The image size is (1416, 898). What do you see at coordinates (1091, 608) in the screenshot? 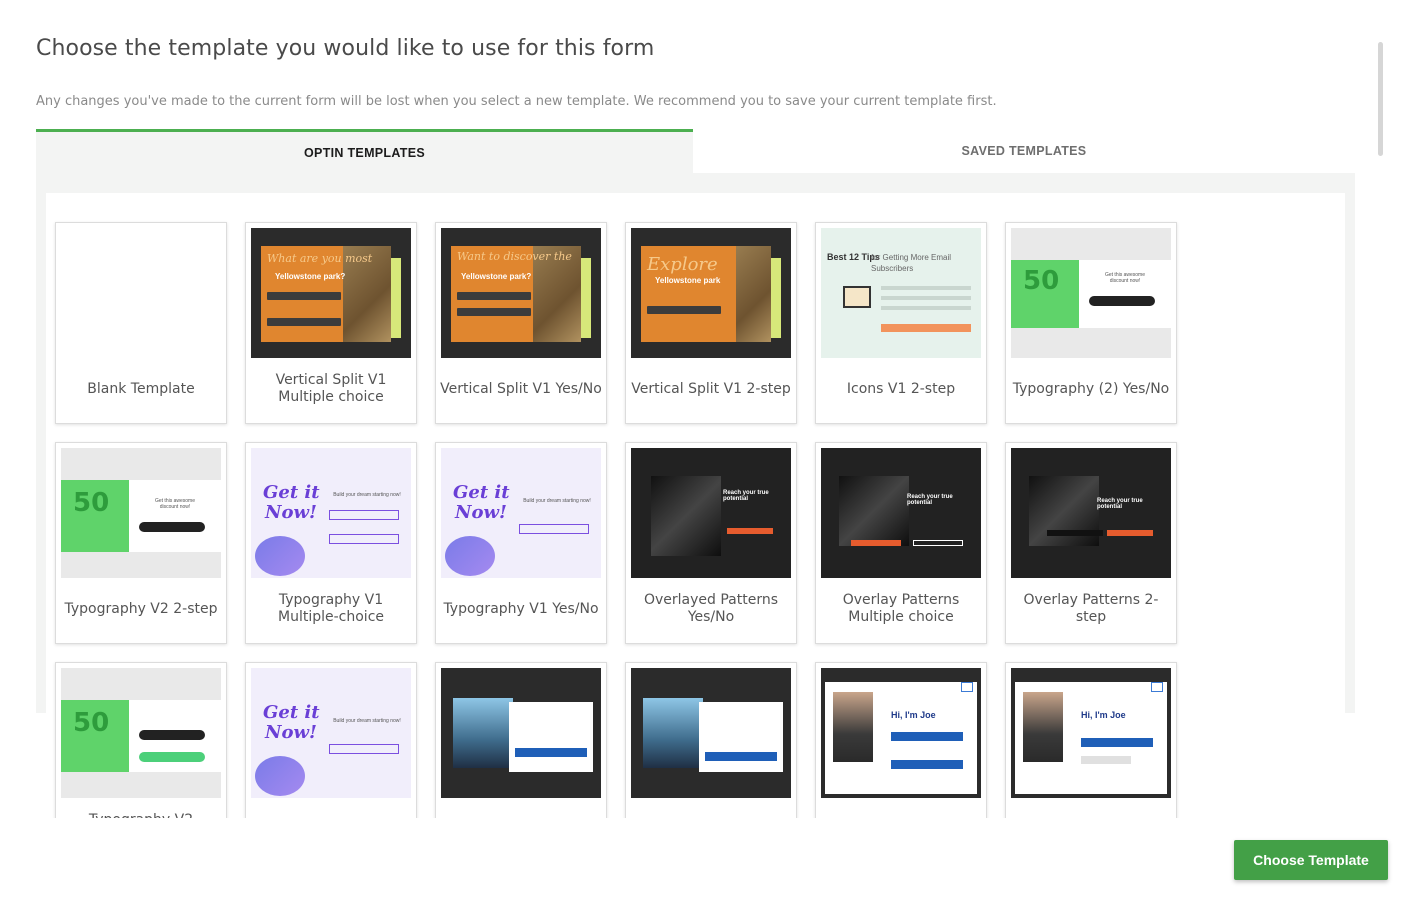
I see `template-label: Overlay Patterns 2-step` at bounding box center [1091, 608].